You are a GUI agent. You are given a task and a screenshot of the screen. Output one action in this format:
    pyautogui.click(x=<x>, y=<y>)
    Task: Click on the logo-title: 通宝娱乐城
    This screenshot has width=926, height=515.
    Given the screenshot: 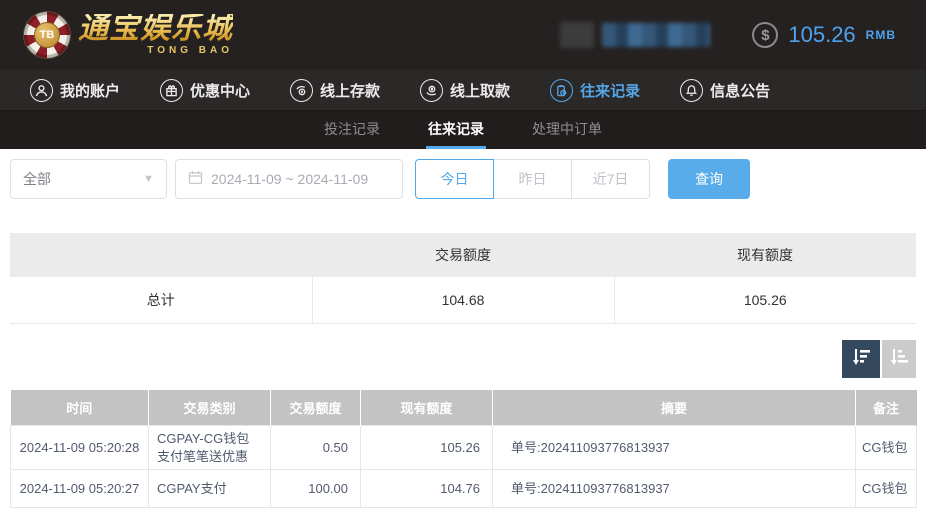 What is the action you would take?
    pyautogui.click(x=155, y=28)
    